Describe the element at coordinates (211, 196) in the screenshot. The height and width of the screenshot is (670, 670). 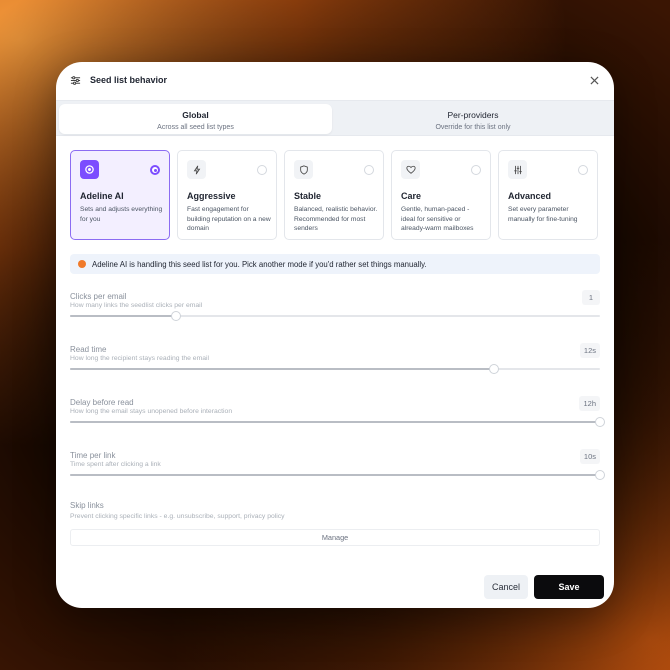
I see `mode-name: Aggressive` at that location.